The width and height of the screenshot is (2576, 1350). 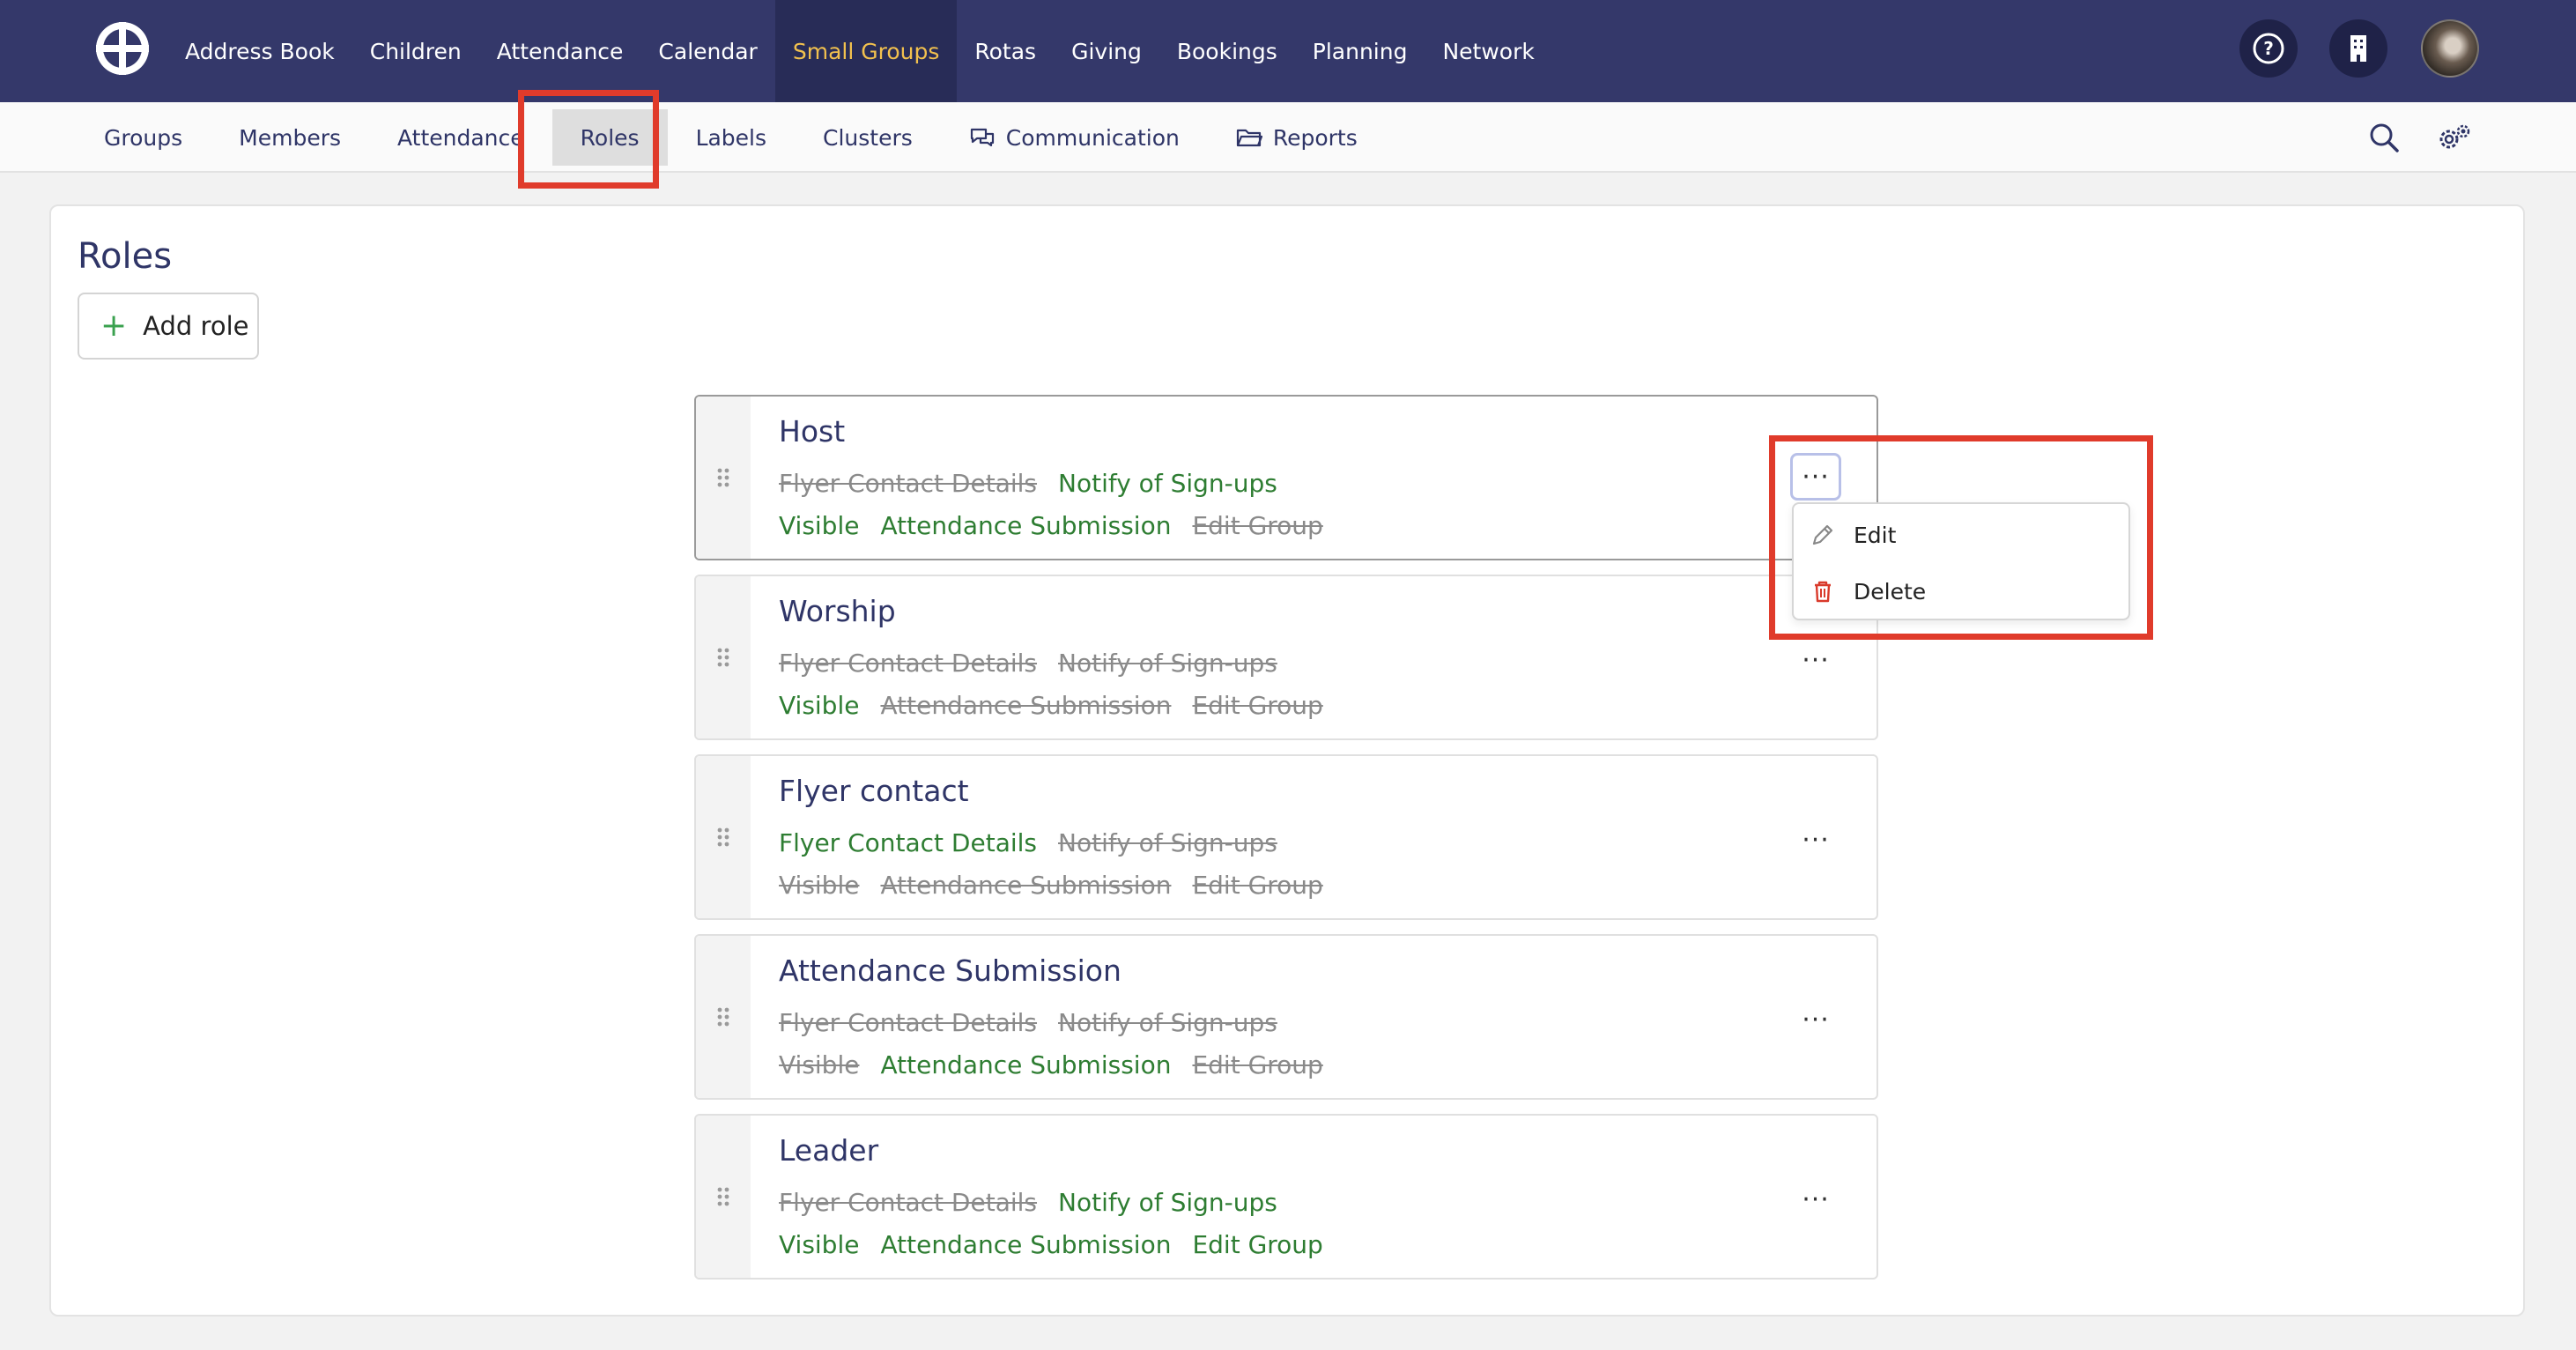 What do you see at coordinates (1360, 51) in the screenshot?
I see `topnav-planning: Planning` at bounding box center [1360, 51].